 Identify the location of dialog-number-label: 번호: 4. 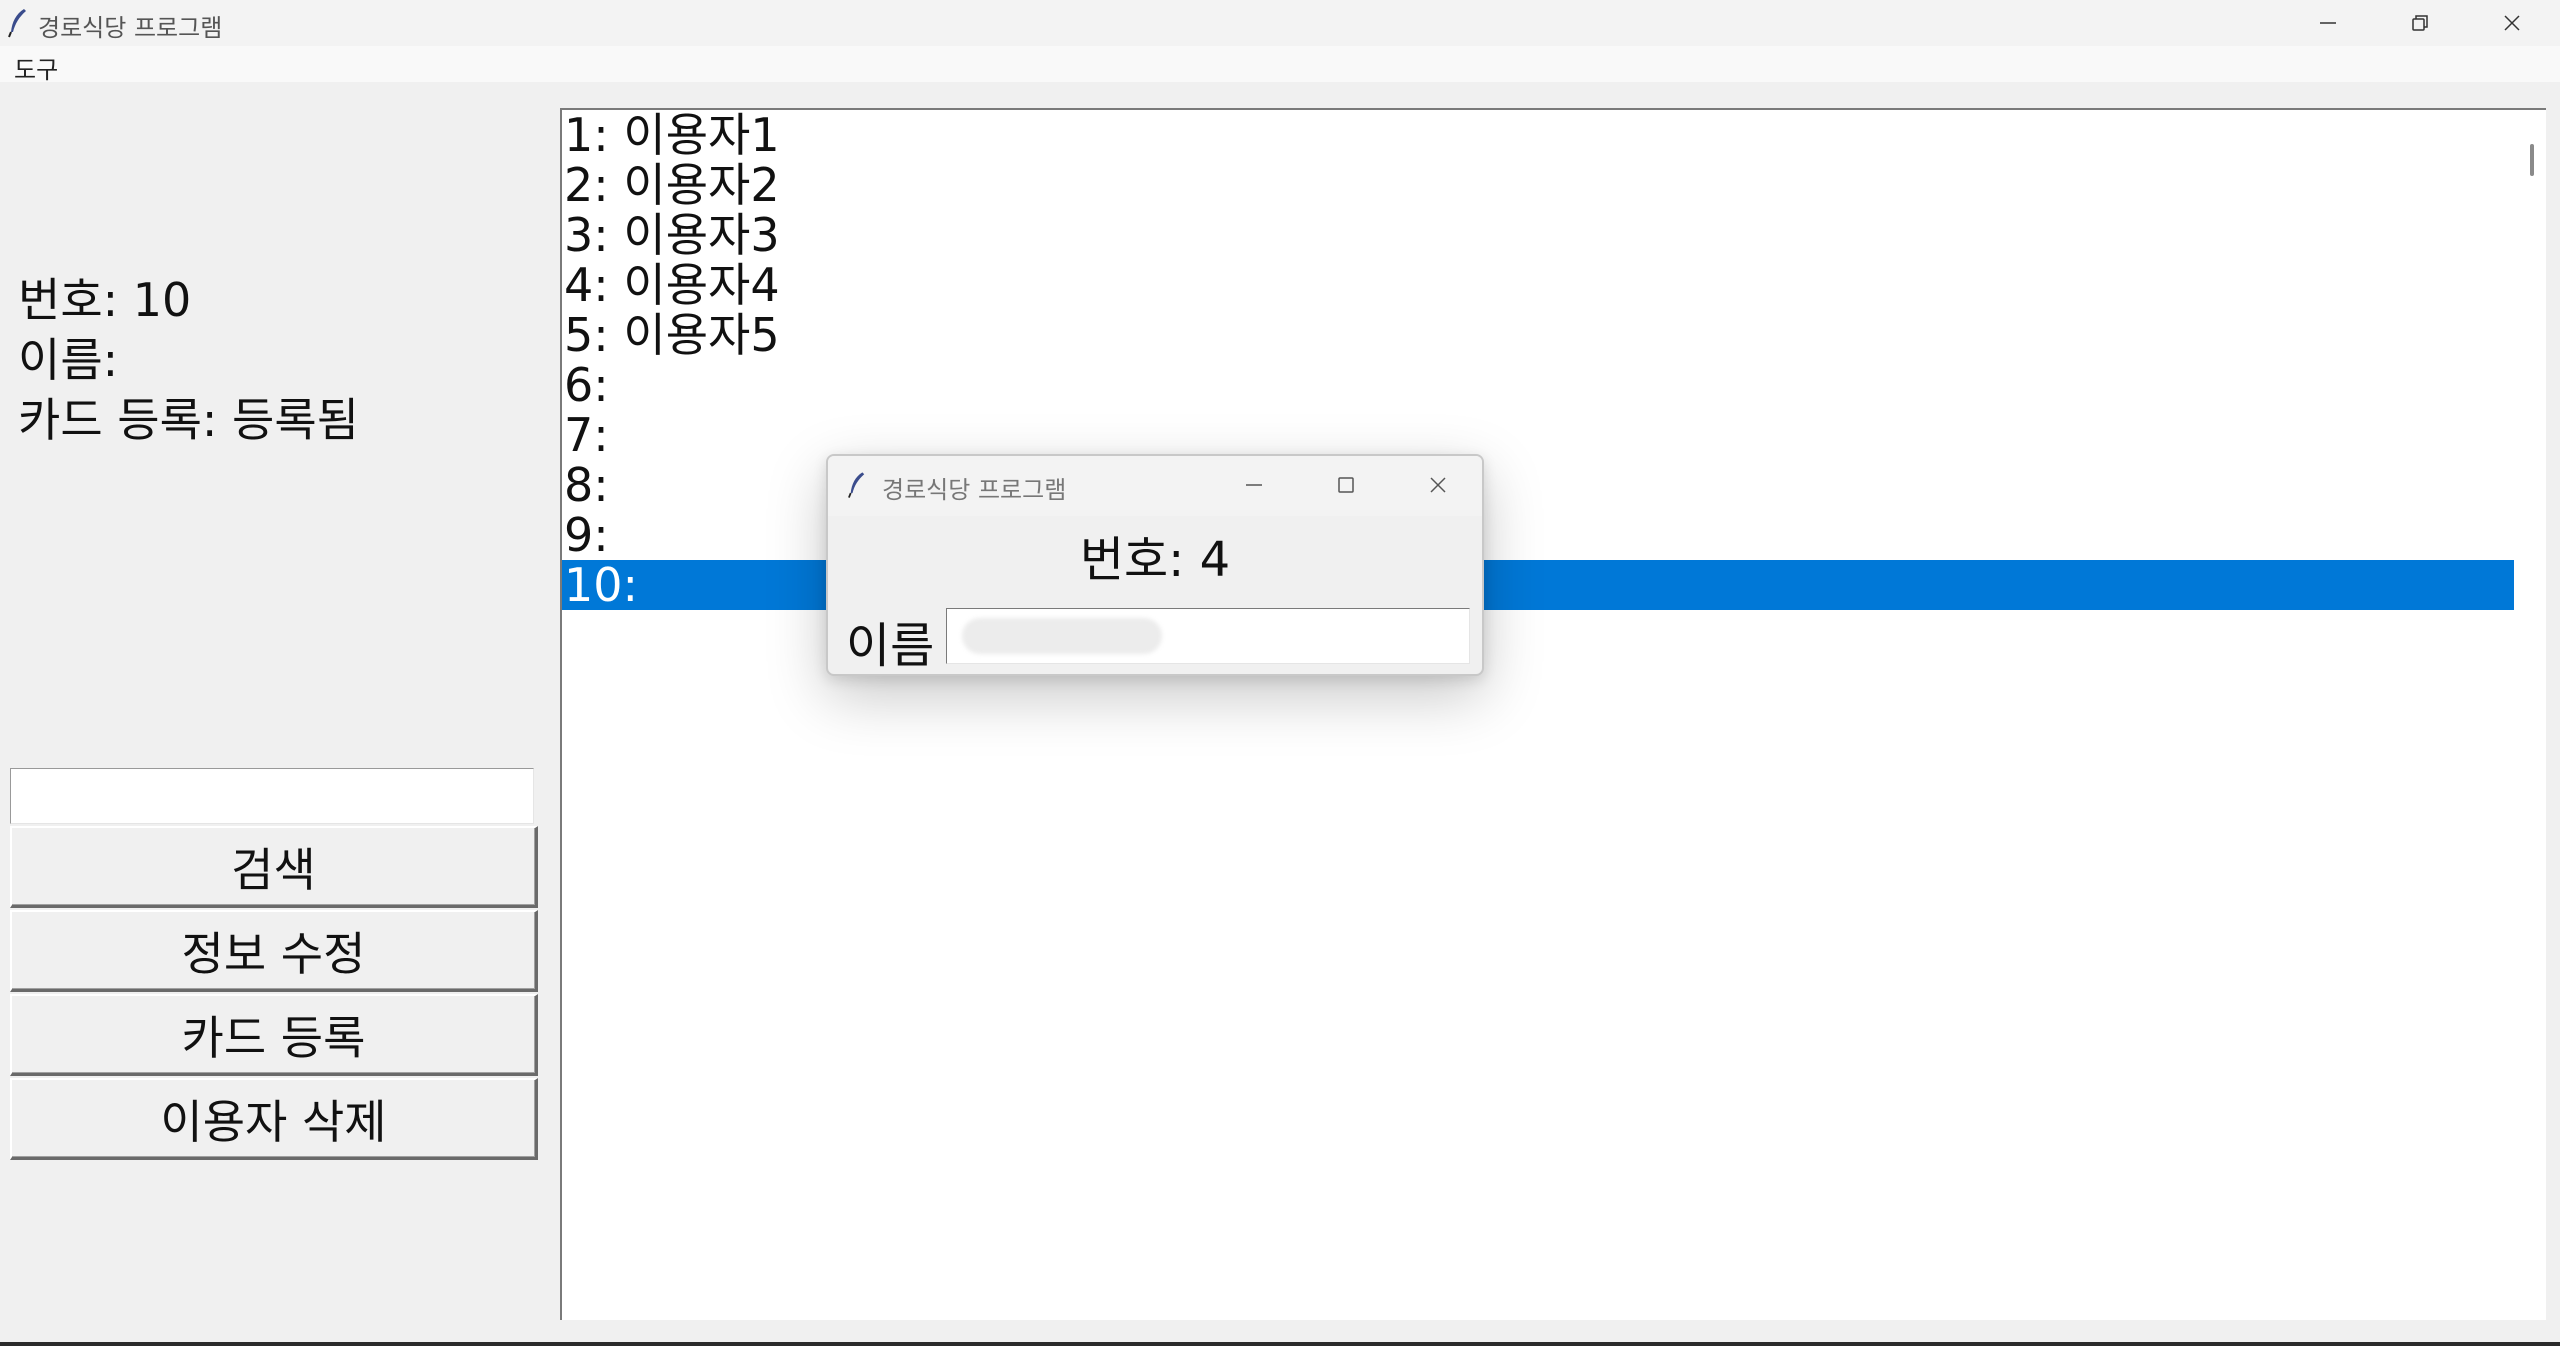
(1155, 560).